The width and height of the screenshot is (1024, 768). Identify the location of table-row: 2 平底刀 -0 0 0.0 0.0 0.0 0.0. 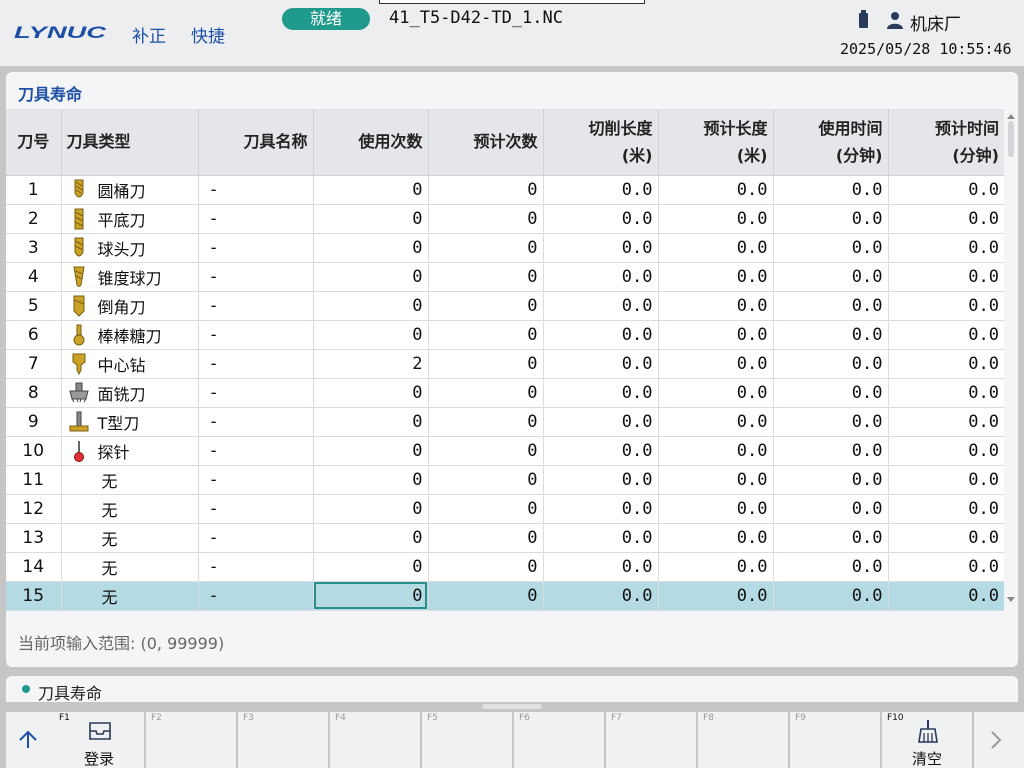
(505, 219).